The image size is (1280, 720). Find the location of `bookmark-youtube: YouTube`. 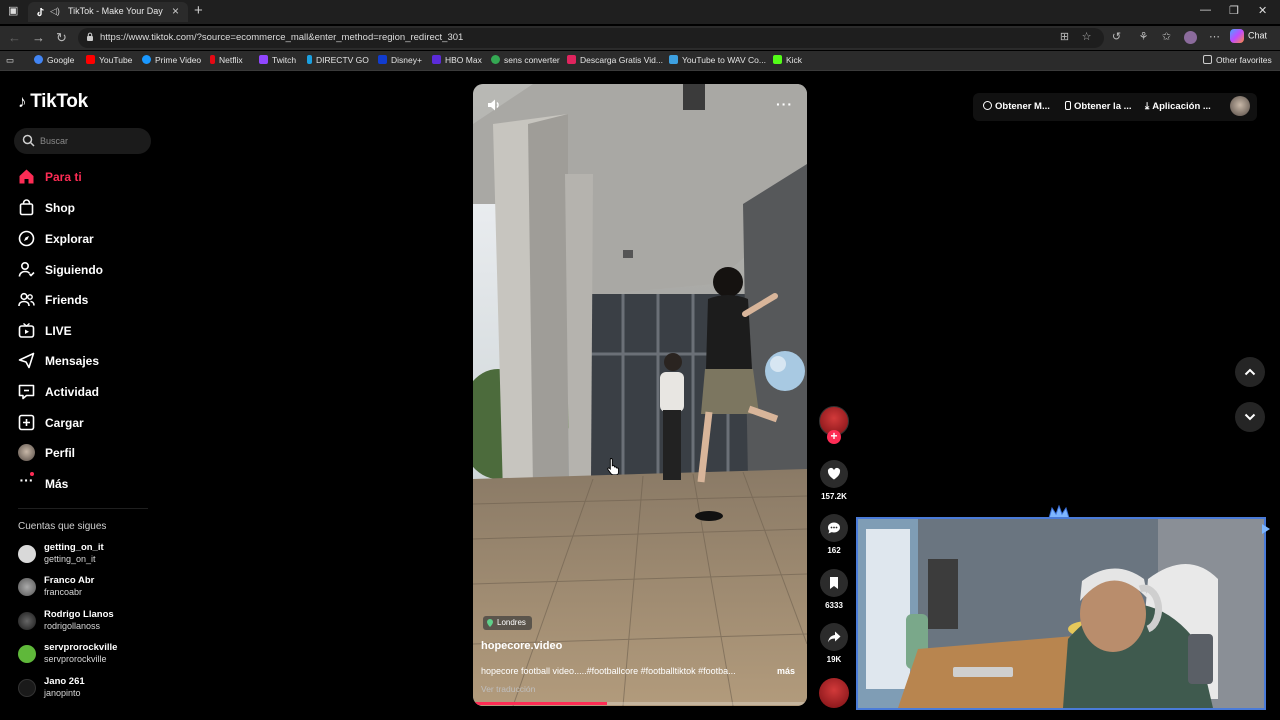

bookmark-youtube: YouTube is located at coordinates (109, 60).